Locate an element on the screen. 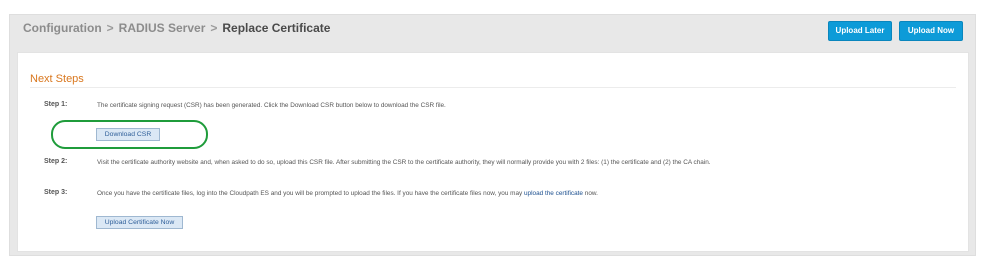  upload-now-button: Upload Now is located at coordinates (931, 31).